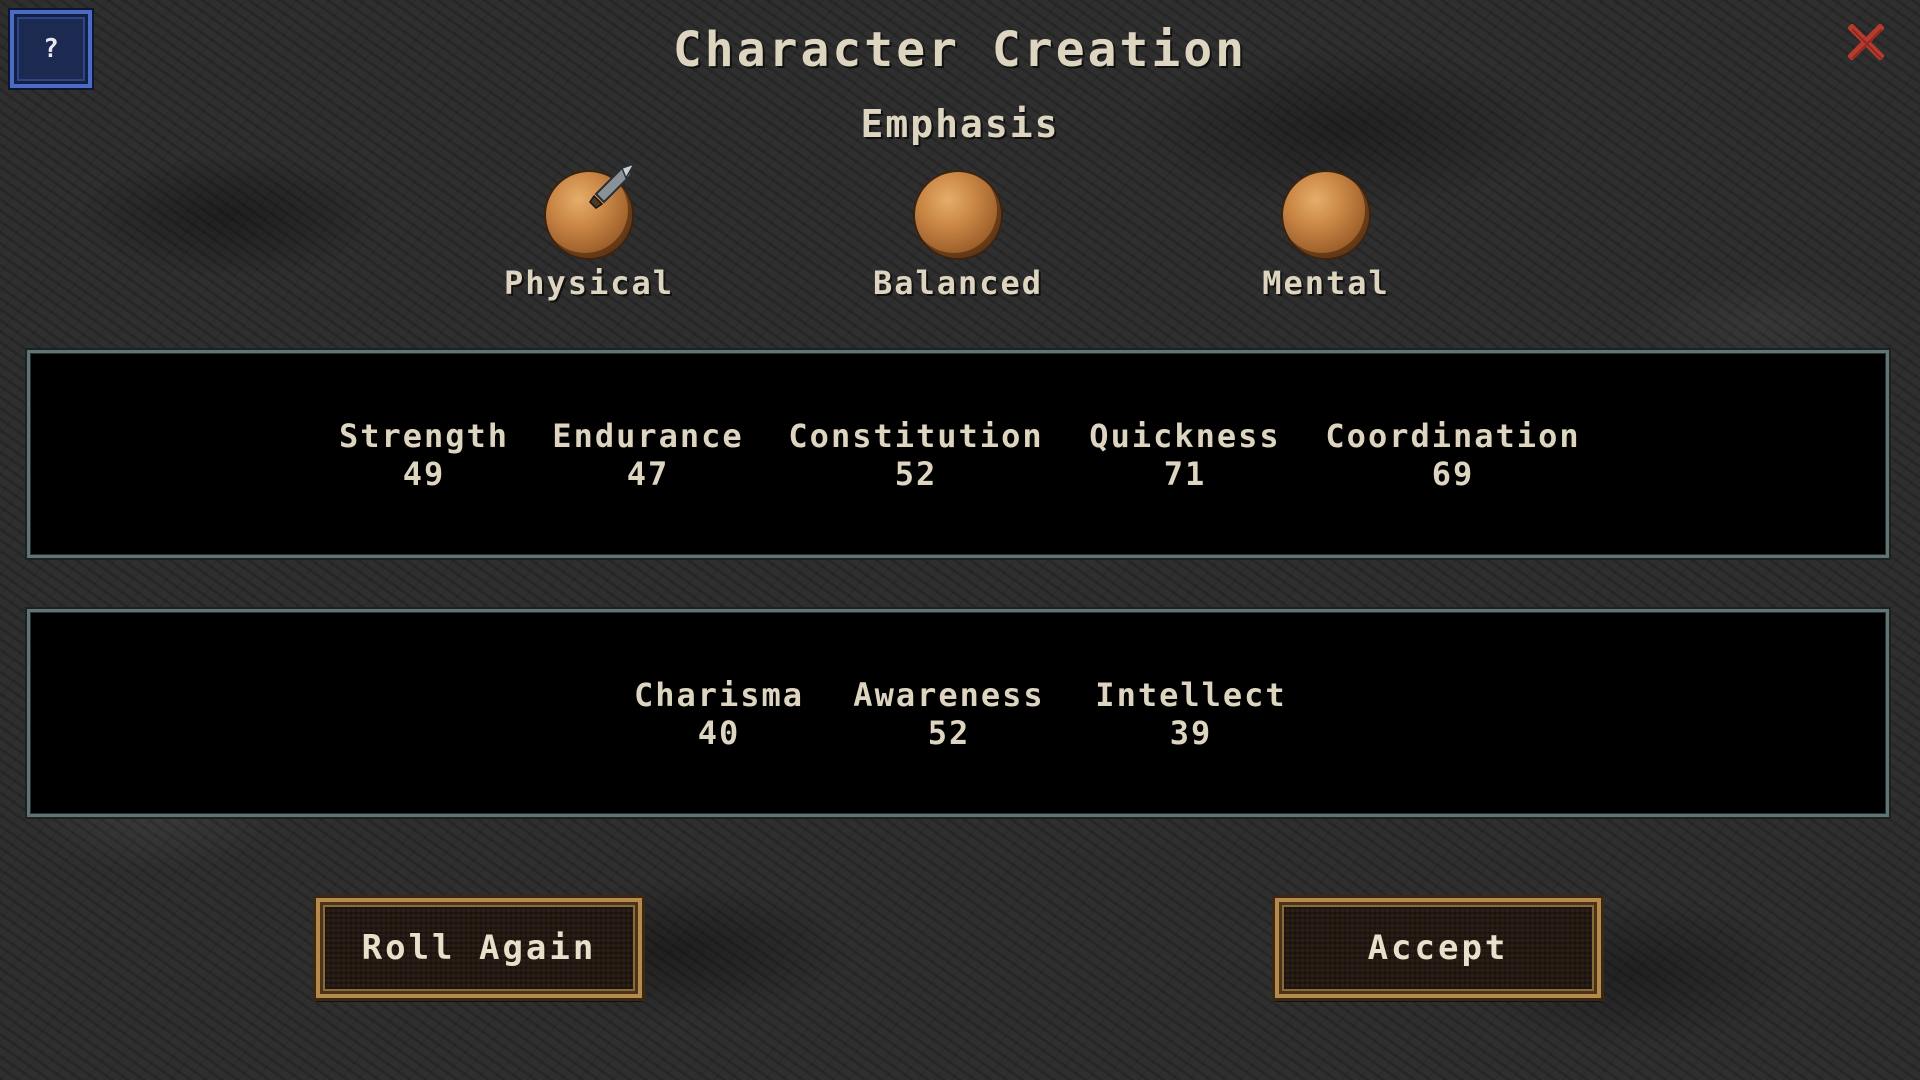  I want to click on stat-intellect: Intellect 39, so click(1190, 714).